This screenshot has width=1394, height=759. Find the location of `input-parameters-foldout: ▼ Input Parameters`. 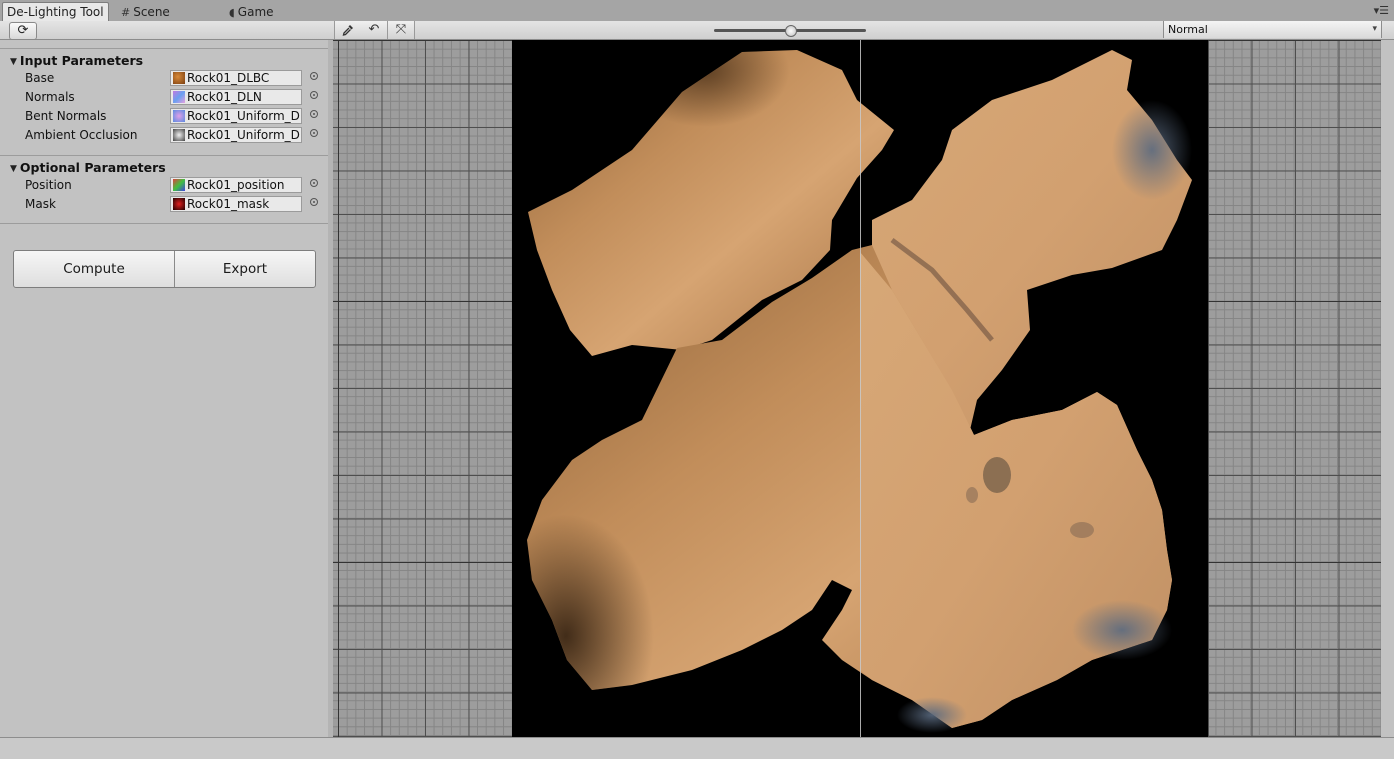

input-parameters-foldout: ▼ Input Parameters is located at coordinates (76, 60).